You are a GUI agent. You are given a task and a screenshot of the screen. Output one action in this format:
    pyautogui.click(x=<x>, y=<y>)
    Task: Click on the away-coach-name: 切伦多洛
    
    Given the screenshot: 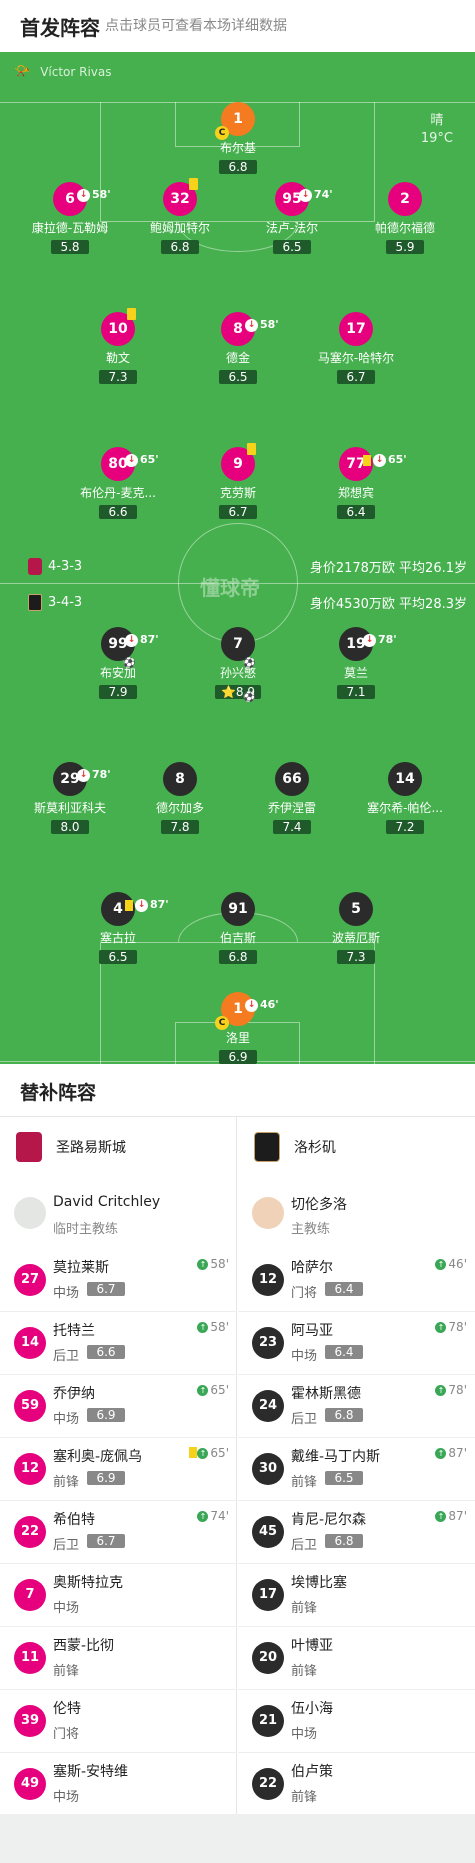 What is the action you would take?
    pyautogui.click(x=319, y=1205)
    